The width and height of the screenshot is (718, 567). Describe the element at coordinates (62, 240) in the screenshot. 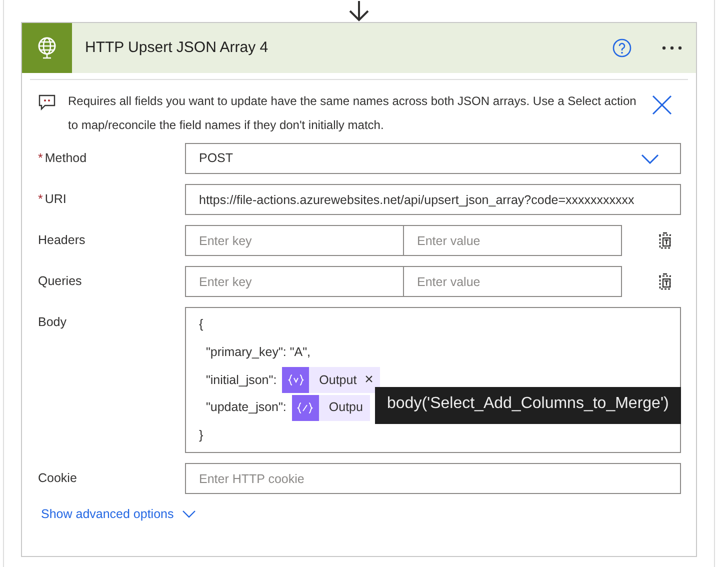

I see `field-label: Headers` at that location.